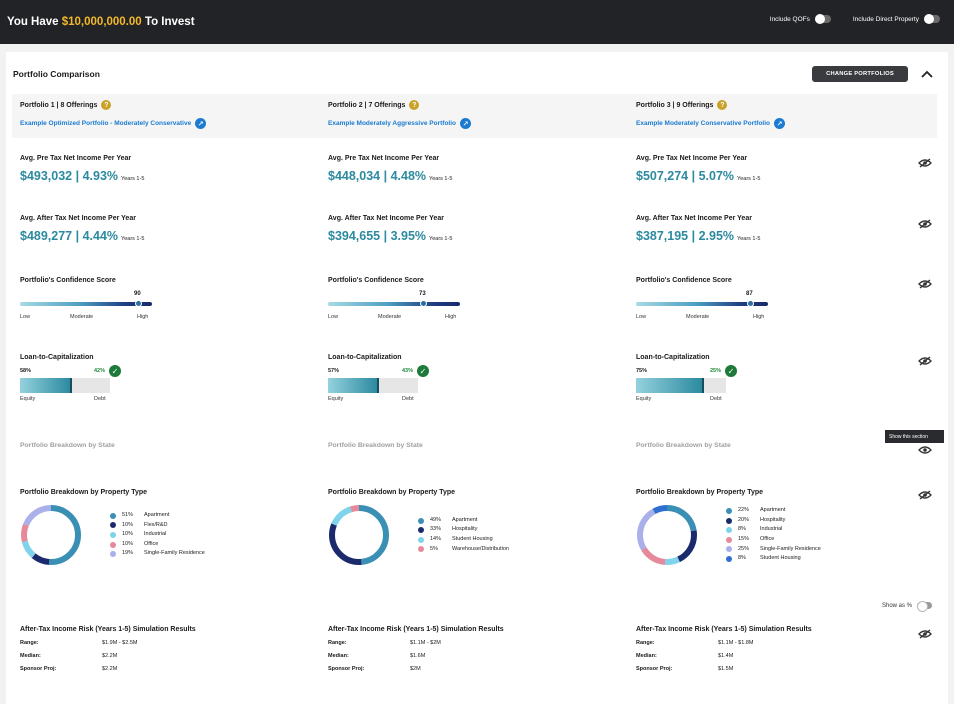  What do you see at coordinates (128, 524) in the screenshot?
I see `legend-percent: 10%` at bounding box center [128, 524].